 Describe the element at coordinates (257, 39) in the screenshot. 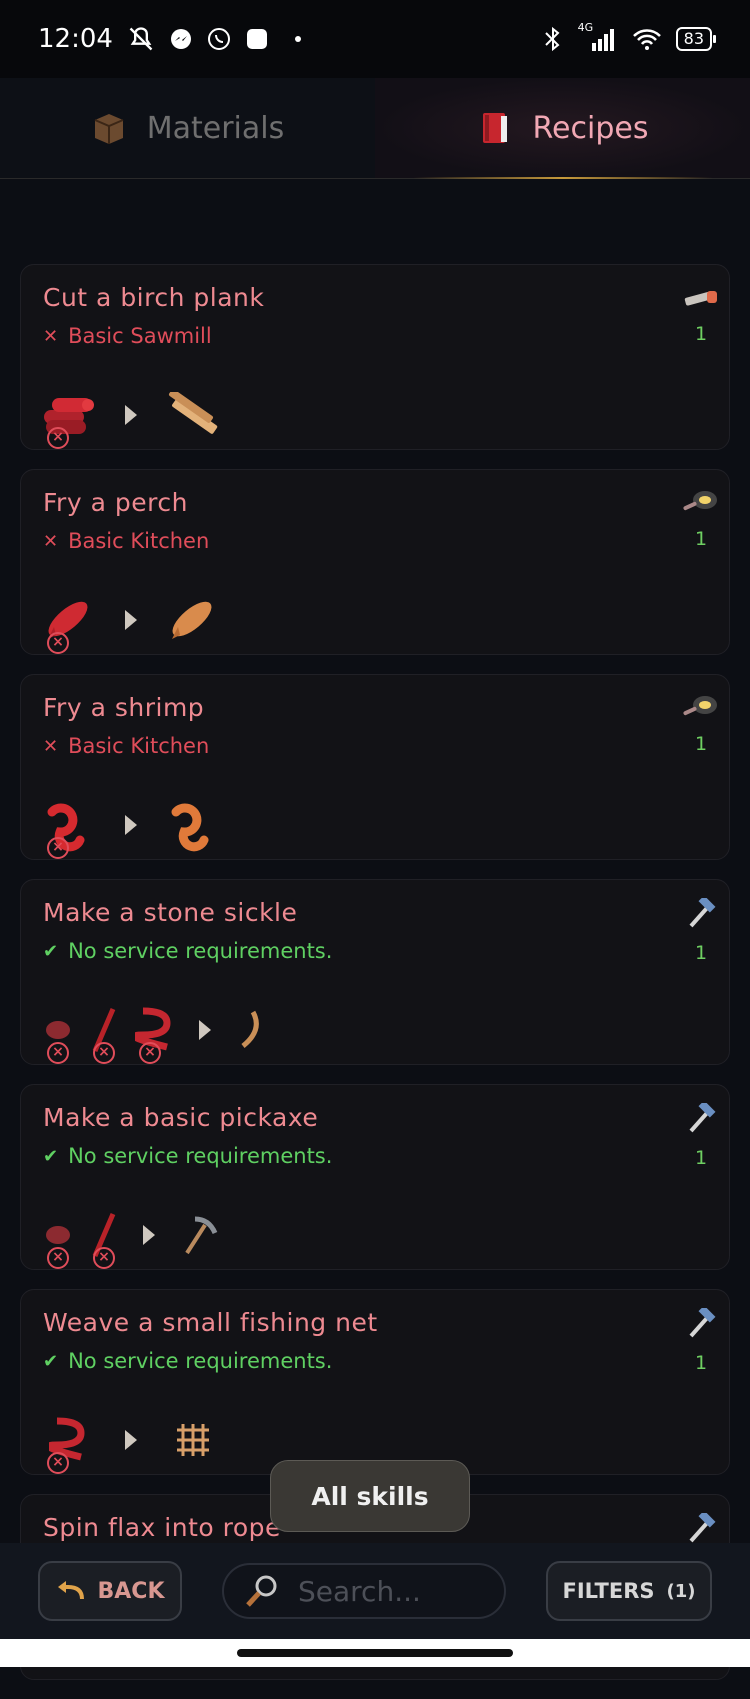

I see `app-icon` at that location.